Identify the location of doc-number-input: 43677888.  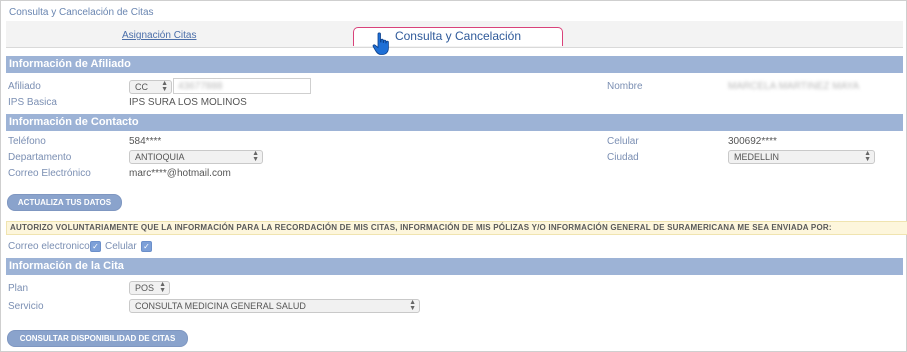
(242, 86).